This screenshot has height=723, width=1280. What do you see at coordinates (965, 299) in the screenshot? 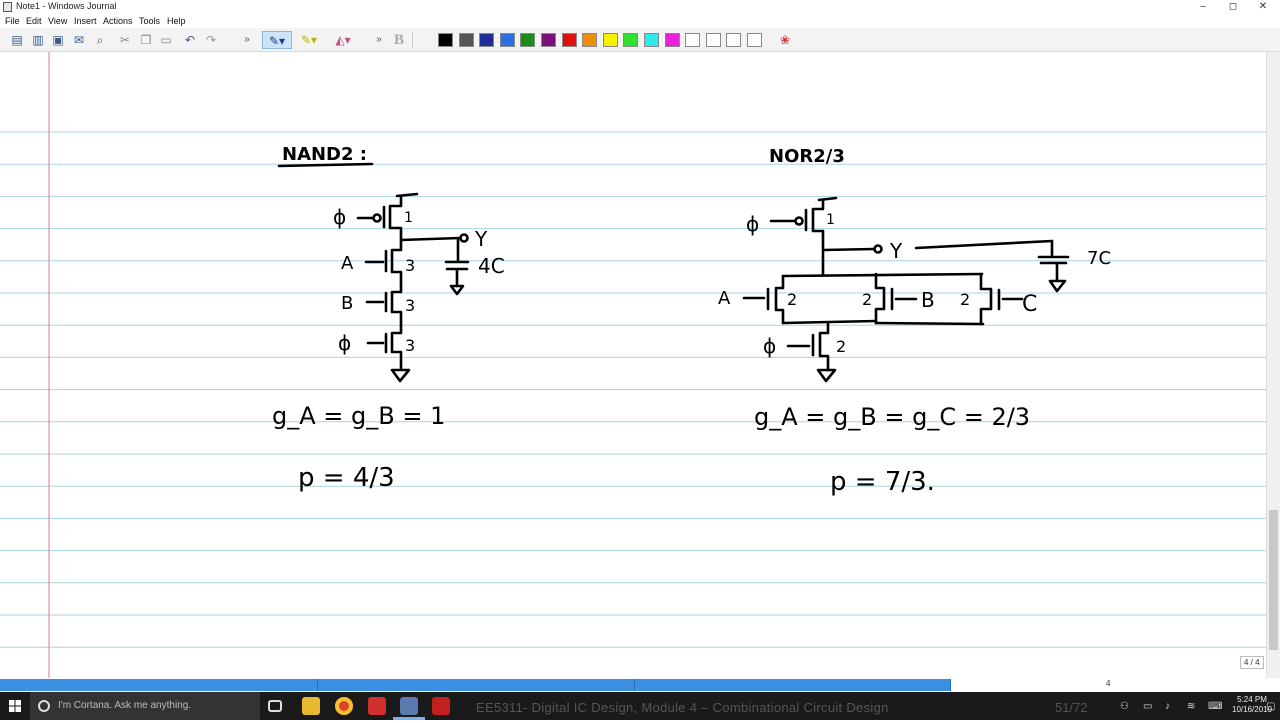
I see `nor-size-c: 2` at bounding box center [965, 299].